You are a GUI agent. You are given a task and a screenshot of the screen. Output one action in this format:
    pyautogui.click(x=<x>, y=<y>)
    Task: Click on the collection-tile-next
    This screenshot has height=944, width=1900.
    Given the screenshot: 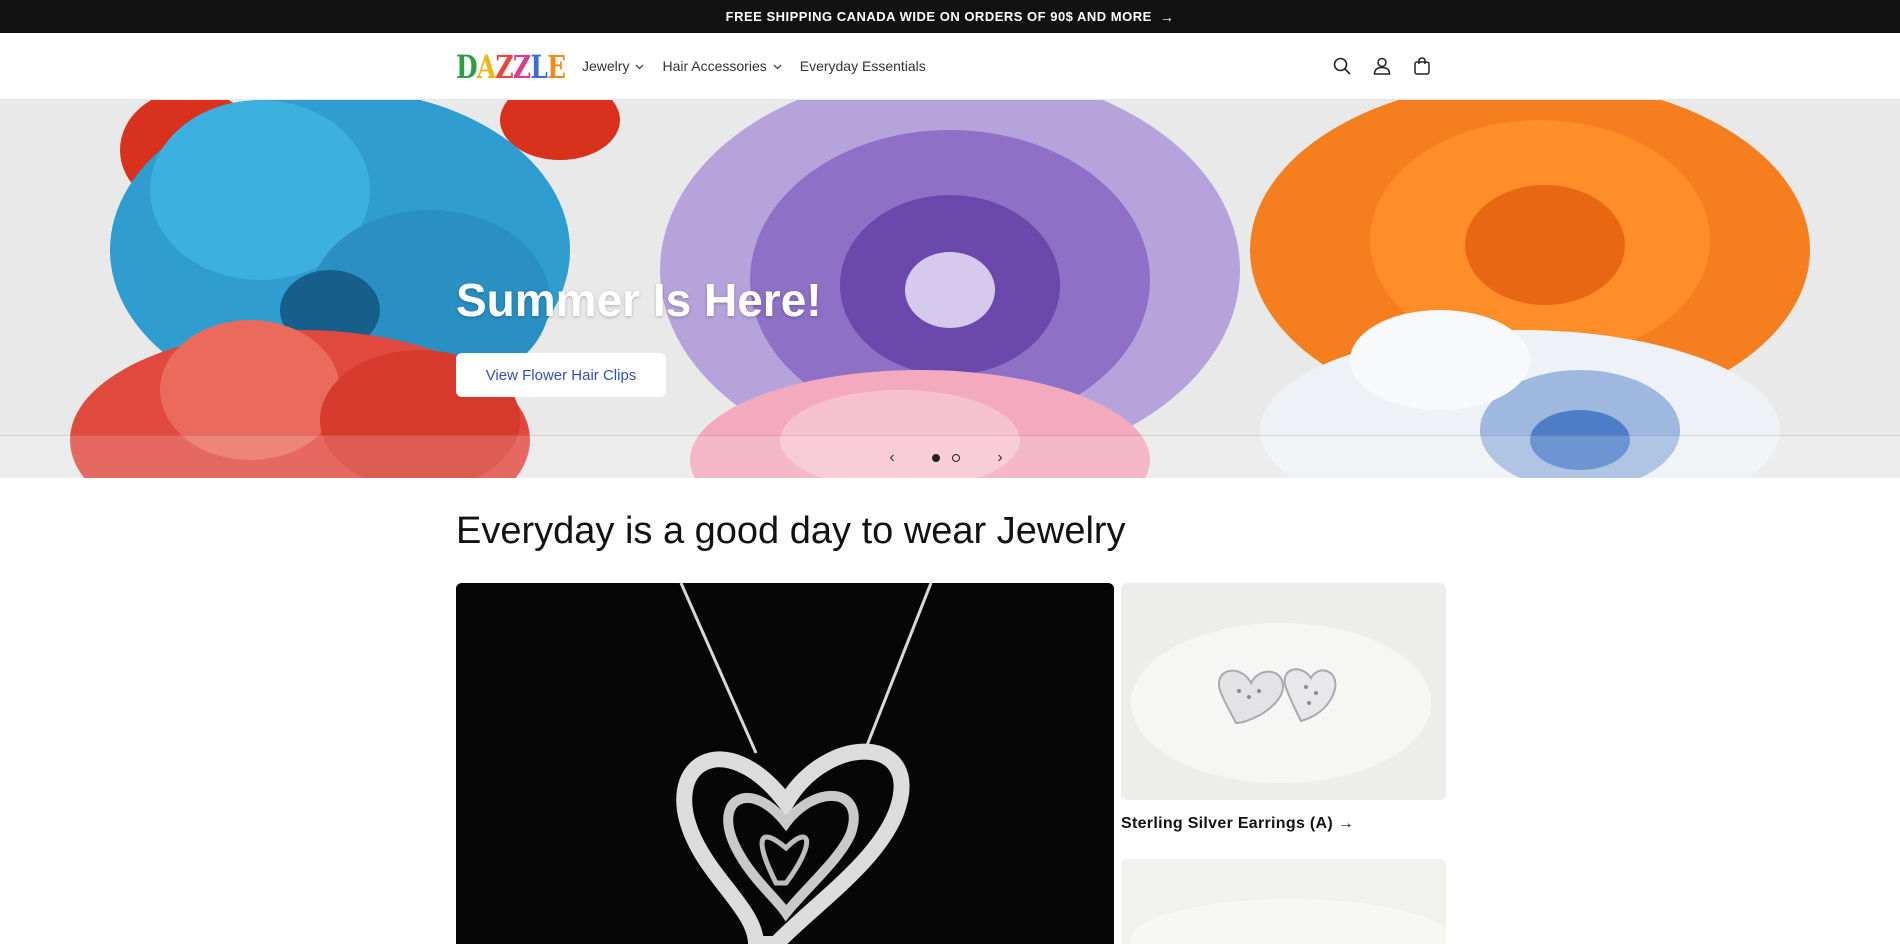 What is the action you would take?
    pyautogui.click(x=1283, y=901)
    